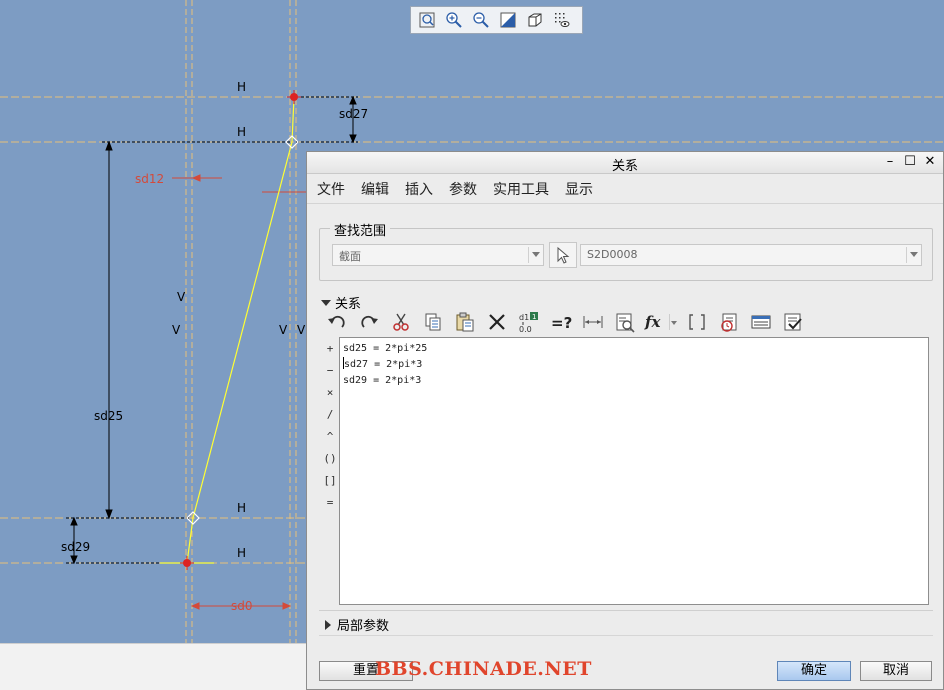  I want to click on verify-check-icon, so click(793, 322).